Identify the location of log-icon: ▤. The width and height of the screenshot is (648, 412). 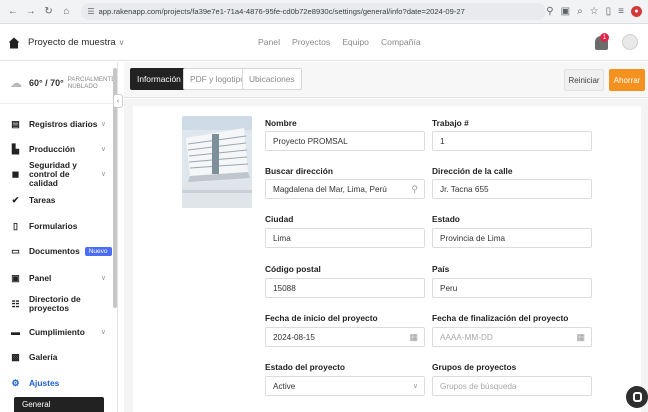
(15, 123).